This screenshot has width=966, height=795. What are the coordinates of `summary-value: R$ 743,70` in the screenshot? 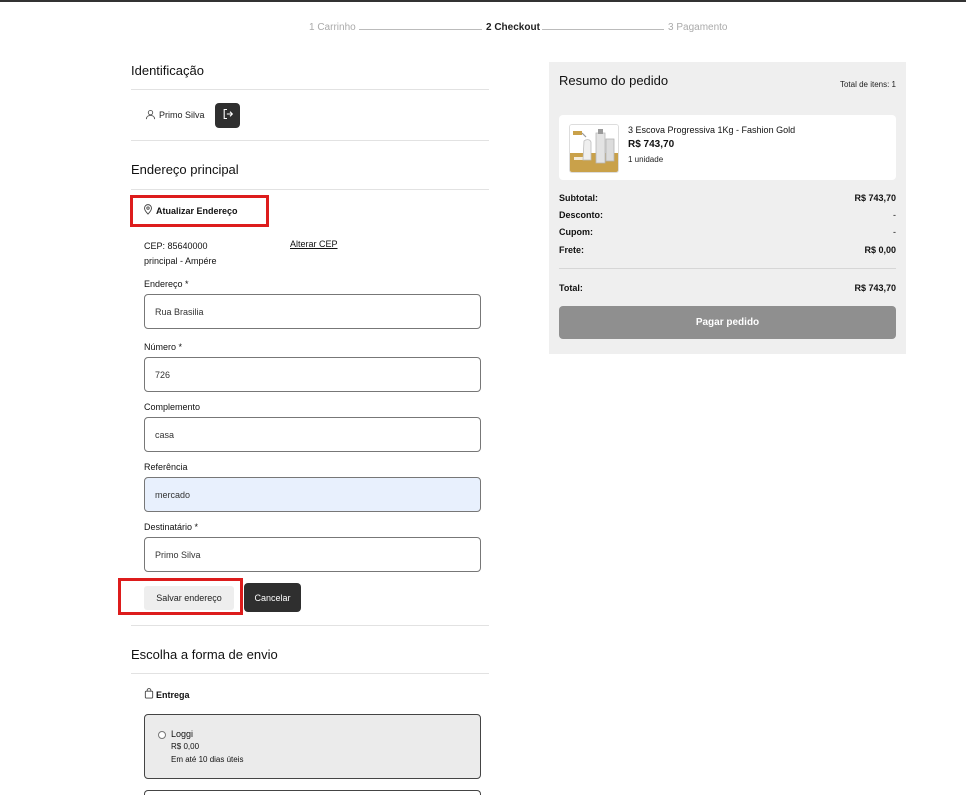 It's located at (875, 198).